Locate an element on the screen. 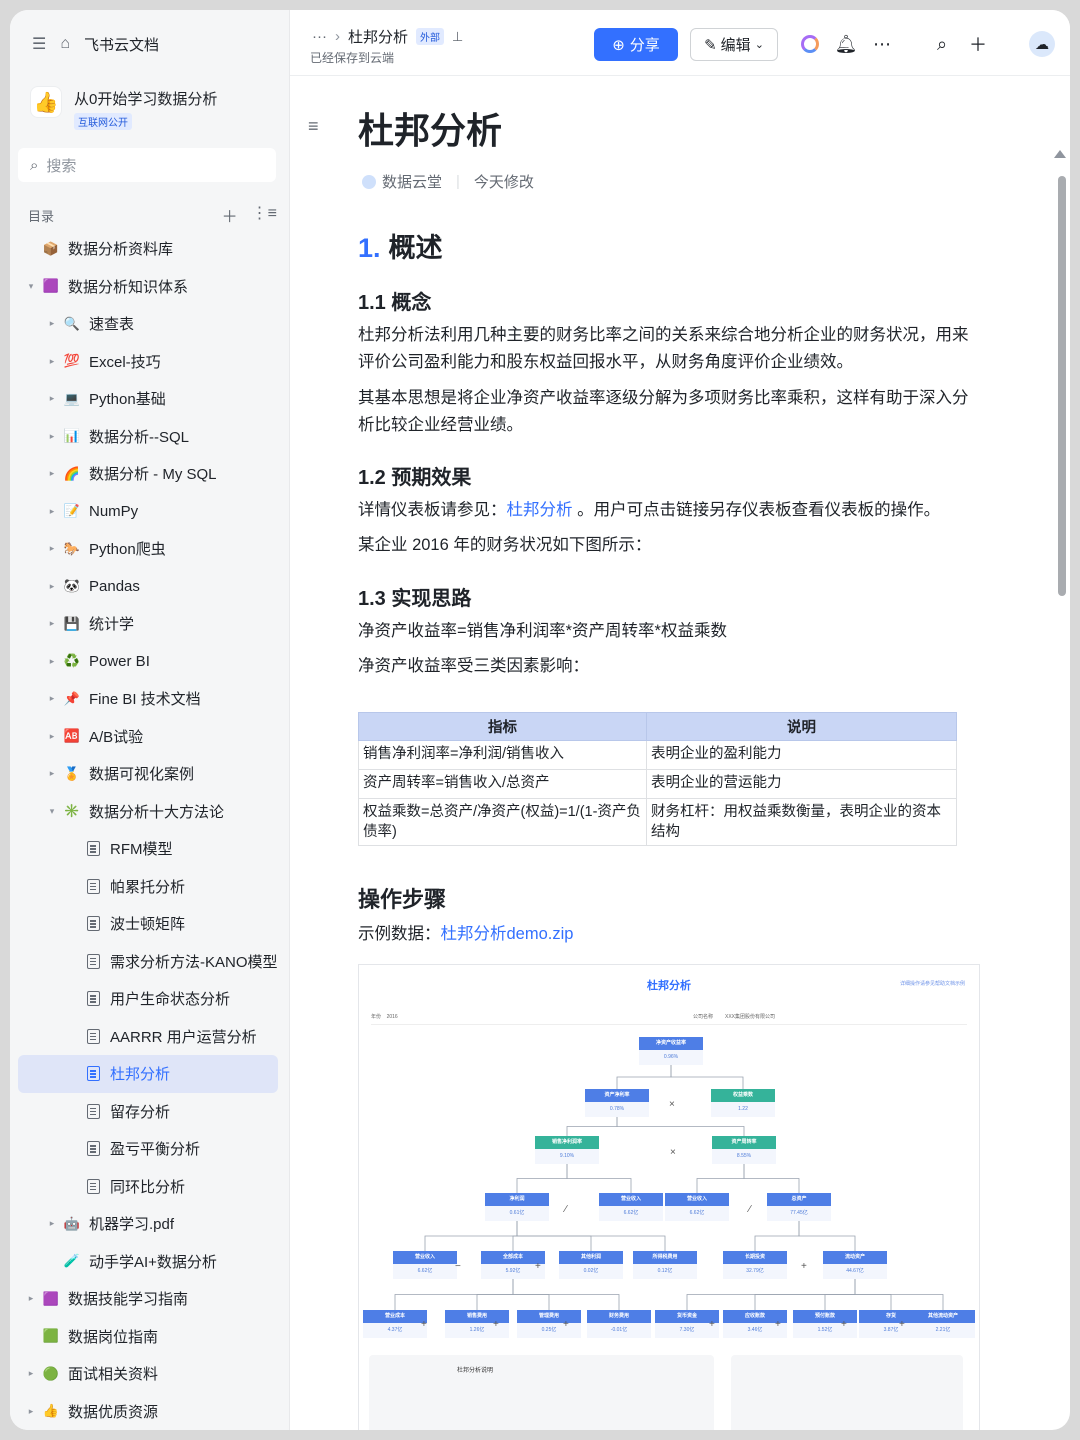 The image size is (1080, 1440). search-icon: ⌕ is located at coordinates (942, 44).